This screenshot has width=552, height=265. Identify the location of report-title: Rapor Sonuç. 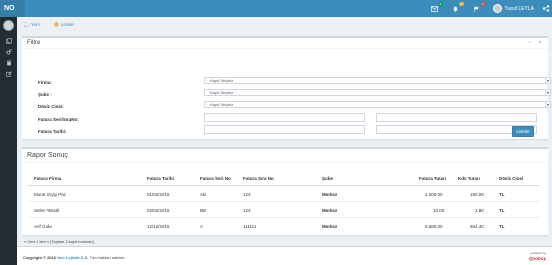
(47, 155).